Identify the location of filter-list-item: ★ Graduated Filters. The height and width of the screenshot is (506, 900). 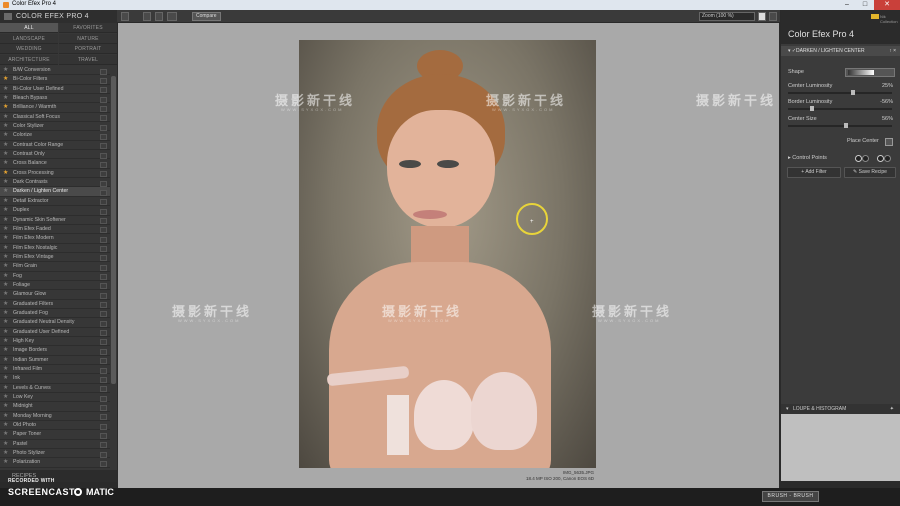
(55, 304).